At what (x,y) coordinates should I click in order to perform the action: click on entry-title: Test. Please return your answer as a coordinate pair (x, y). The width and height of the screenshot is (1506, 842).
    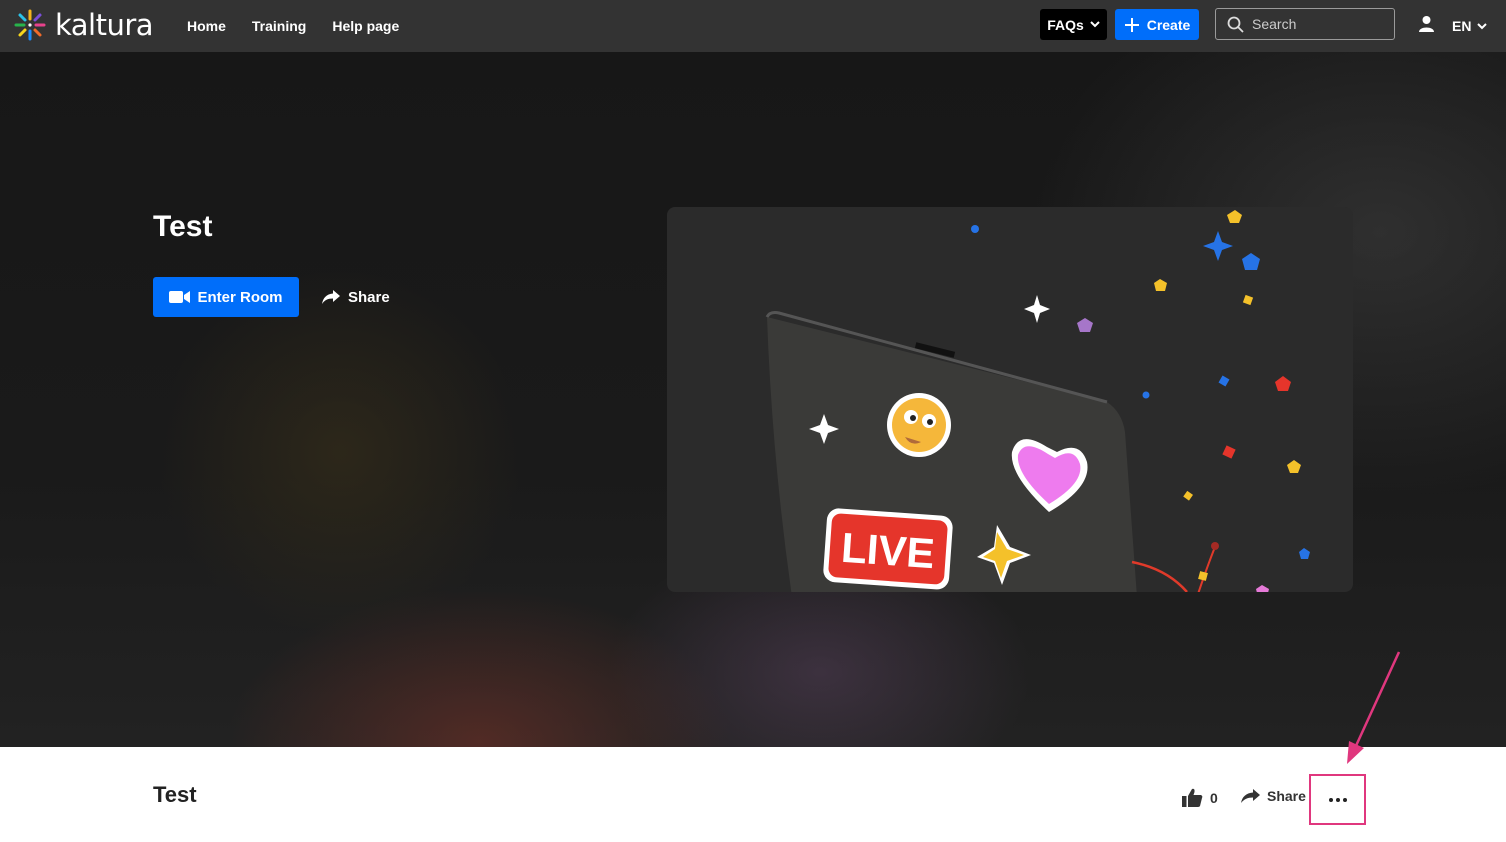
    Looking at the image, I should click on (175, 794).